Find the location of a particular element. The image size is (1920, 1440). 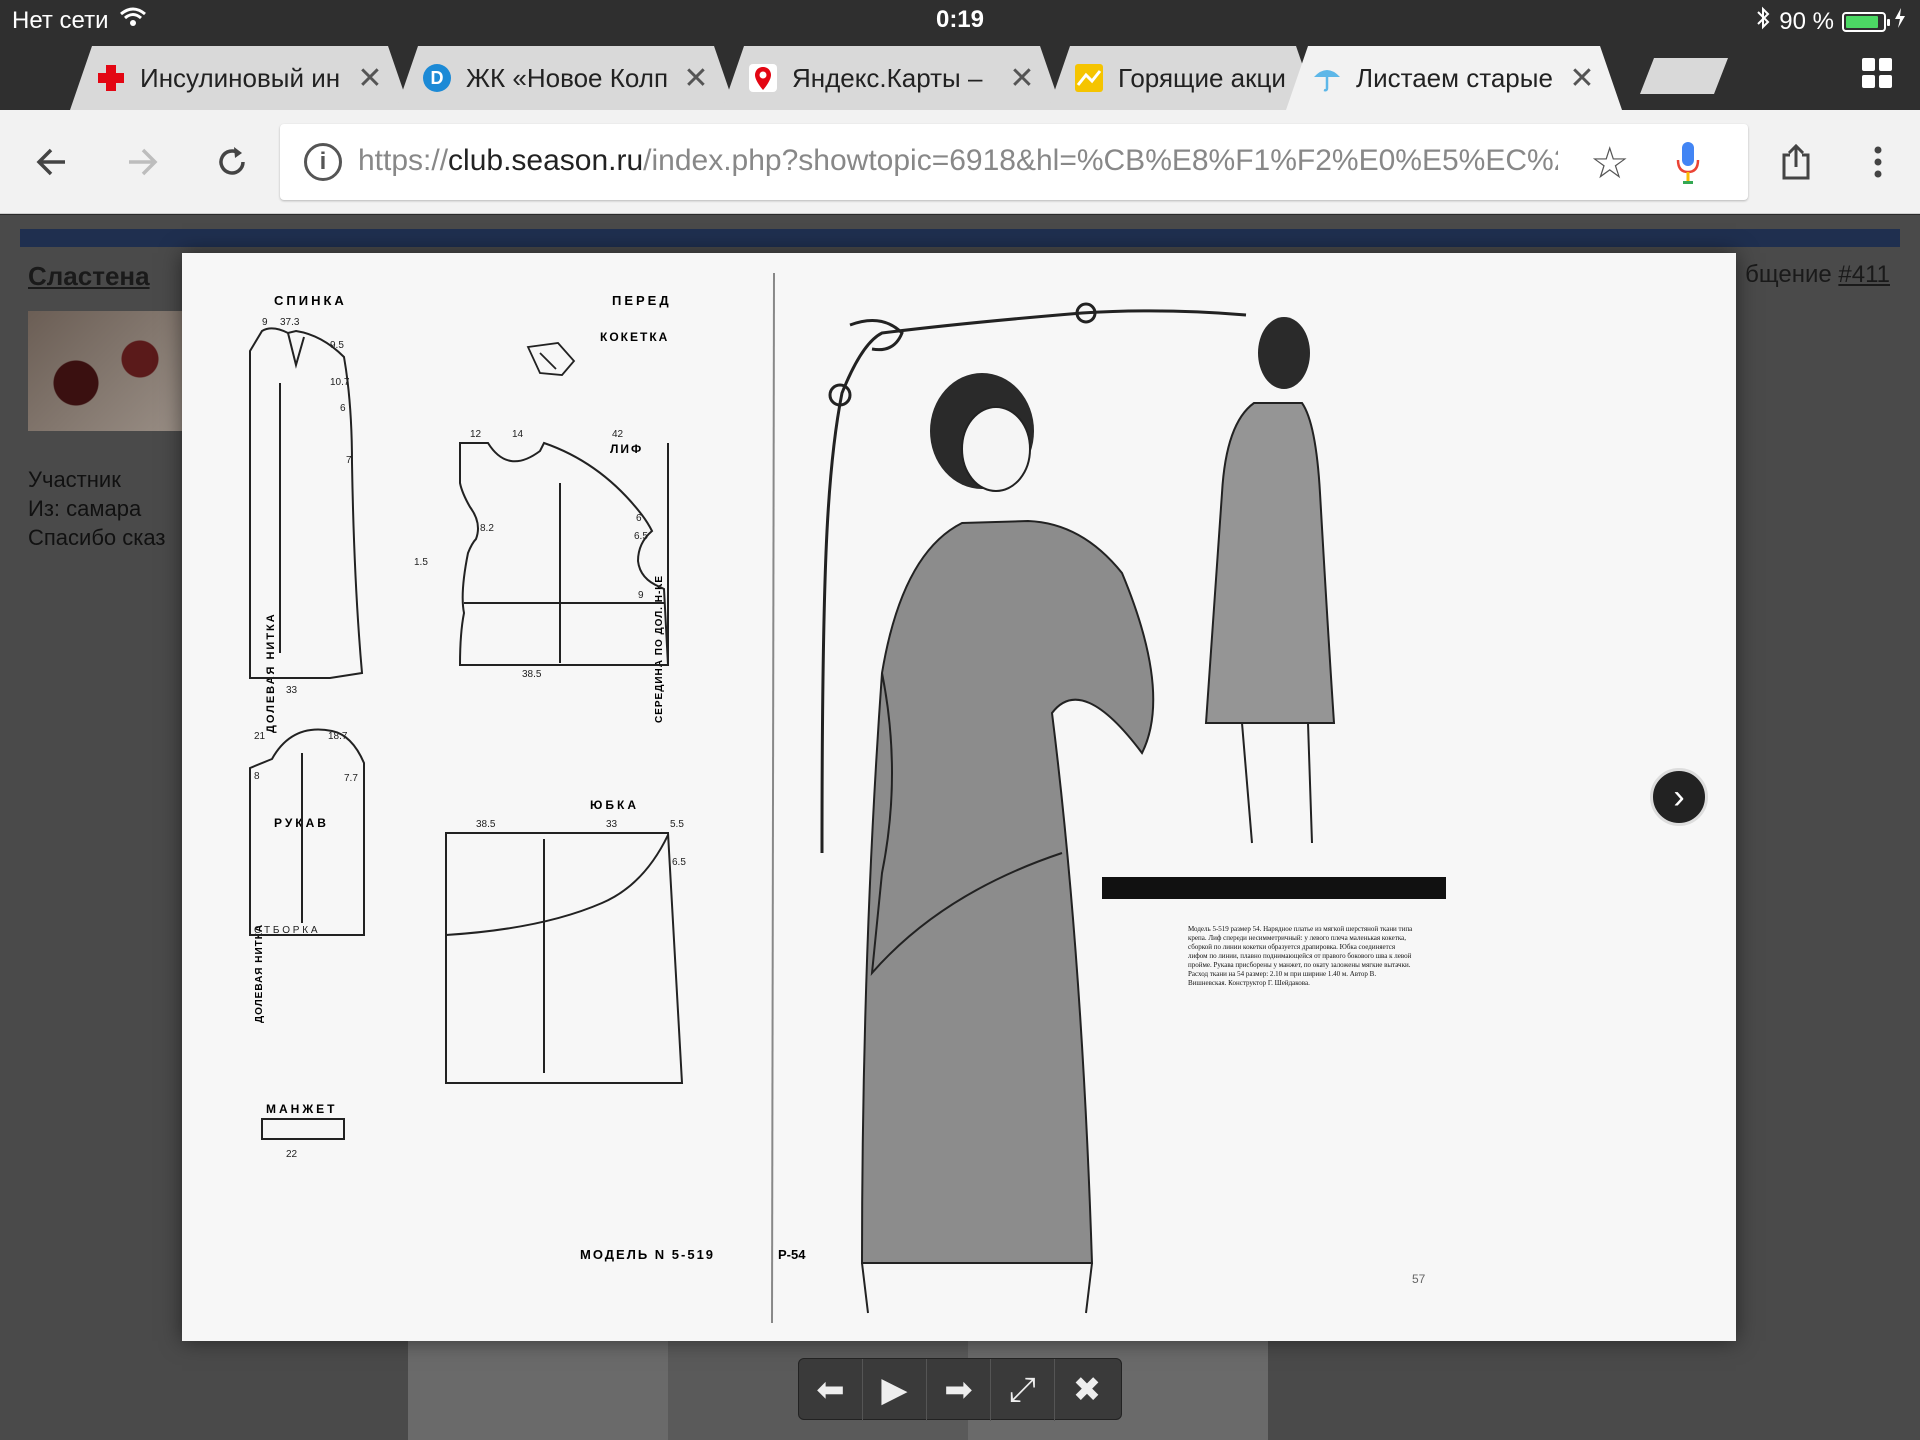

new-tab-button is located at coordinates (1684, 76).